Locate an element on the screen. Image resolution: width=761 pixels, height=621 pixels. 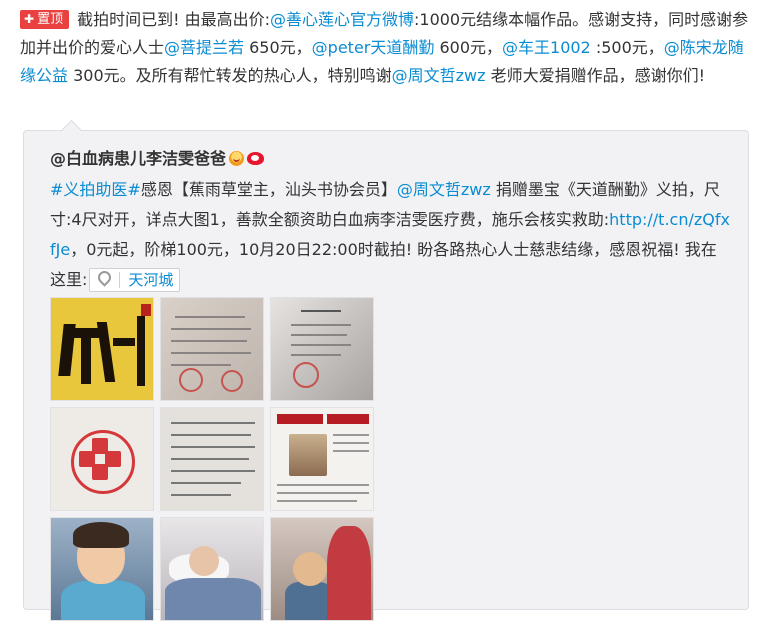
pinned-badge: ✚ 置顶 is located at coordinates (45, 19).